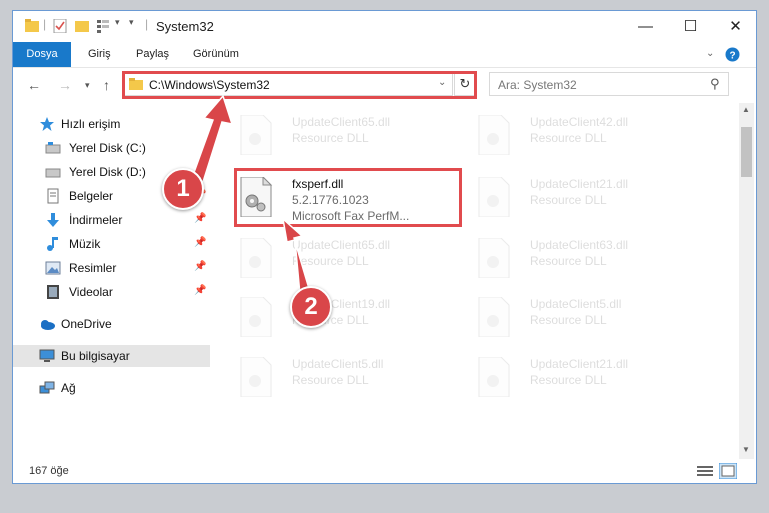 The image size is (769, 513). What do you see at coordinates (311, 307) in the screenshot?
I see `step-2-badge: 2` at bounding box center [311, 307].